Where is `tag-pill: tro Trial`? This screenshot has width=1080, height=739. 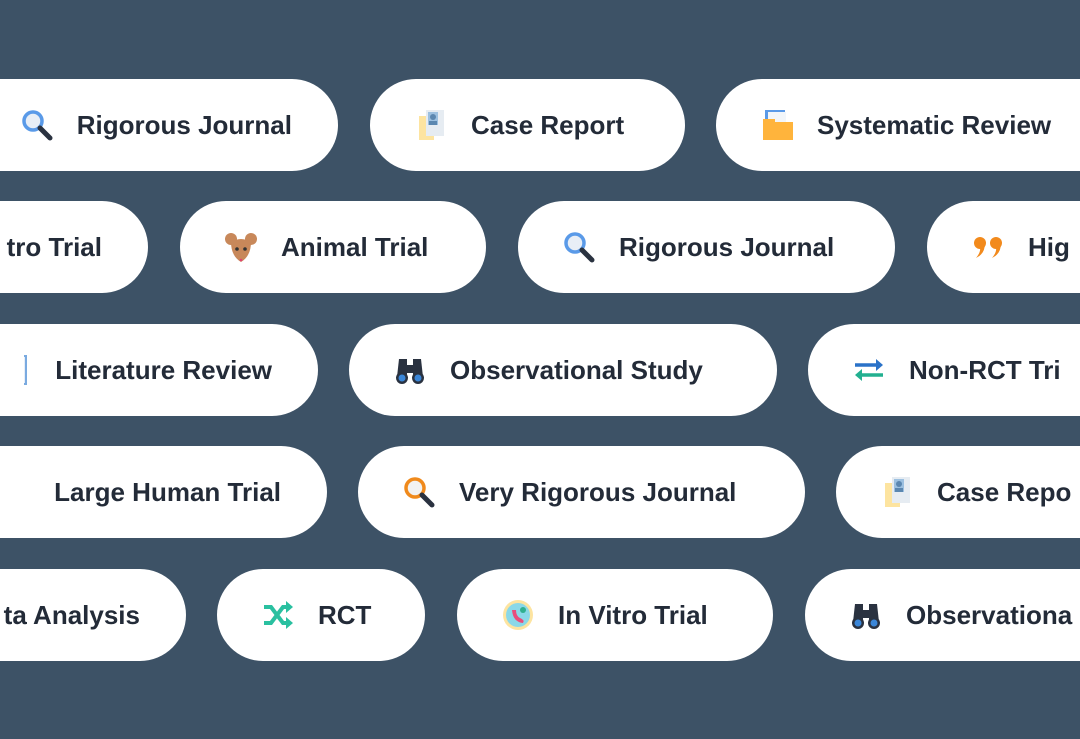
tag-pill: tro Trial is located at coordinates (74, 247).